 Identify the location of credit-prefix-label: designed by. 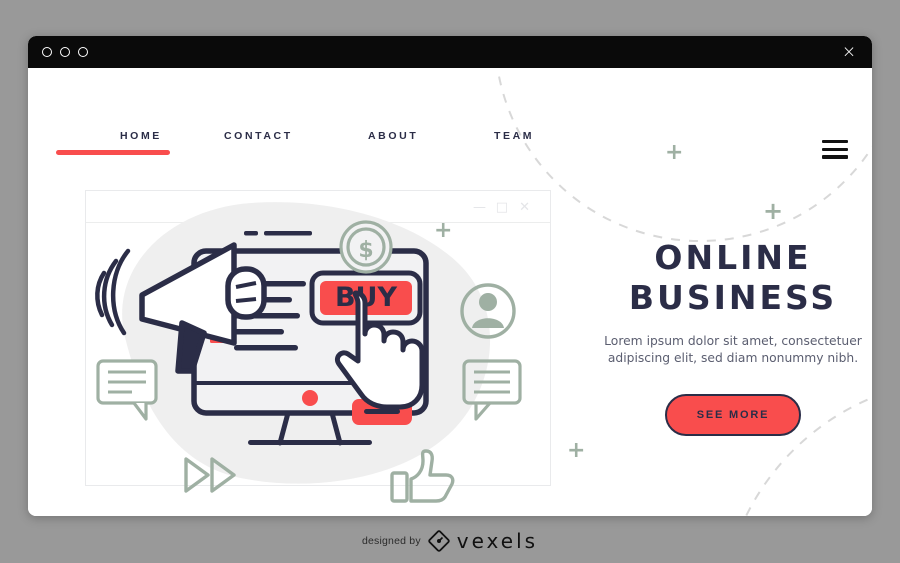
(391, 541).